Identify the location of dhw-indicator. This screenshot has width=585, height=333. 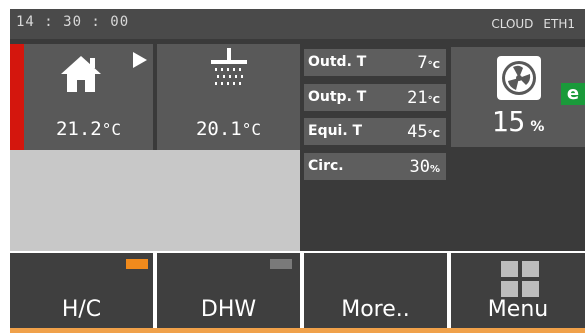
(281, 264).